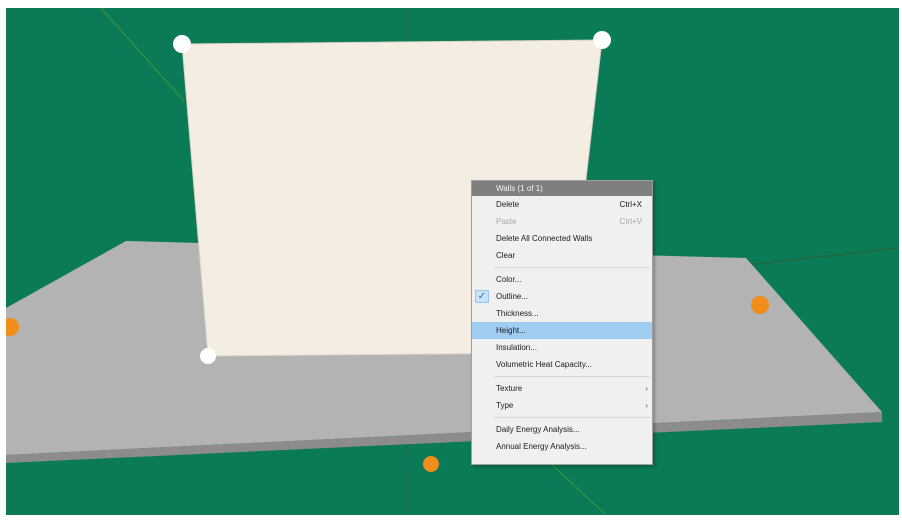 The image size is (902, 520). What do you see at coordinates (562, 188) in the screenshot?
I see `context-menu-title: Walls (1 of 1)` at bounding box center [562, 188].